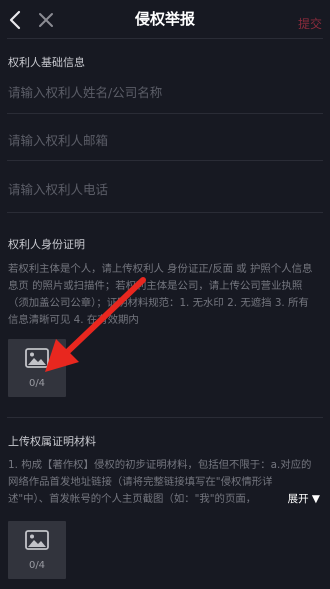  I want to click on section-divider, so click(165, 417).